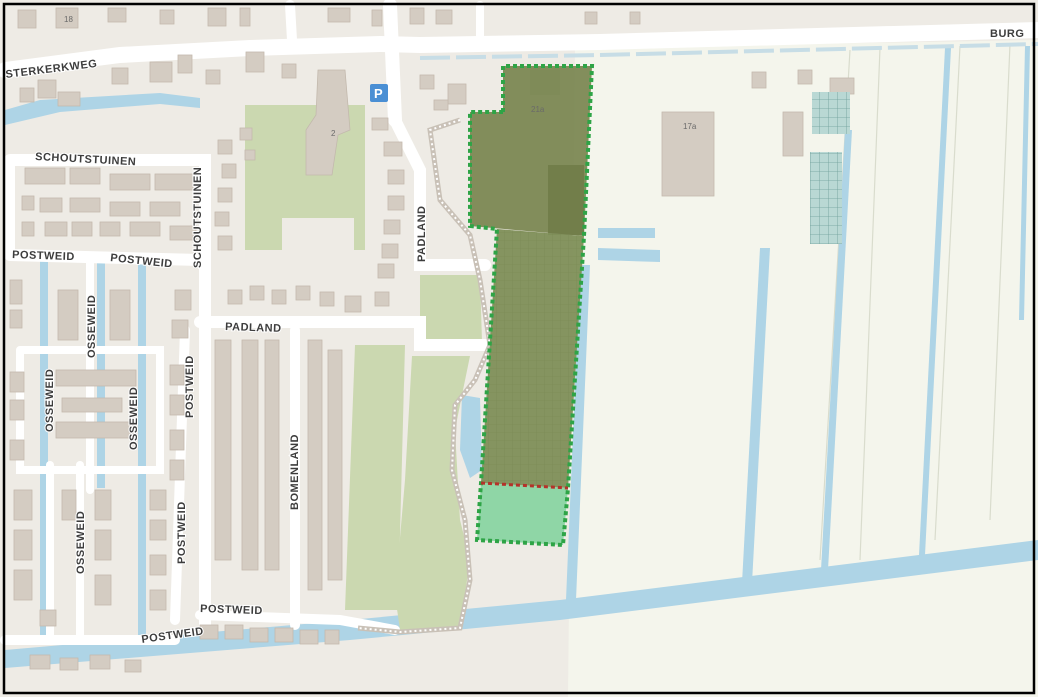 Image resolution: width=1038 pixels, height=697 pixels. I want to click on school-field, so click(318, 242).